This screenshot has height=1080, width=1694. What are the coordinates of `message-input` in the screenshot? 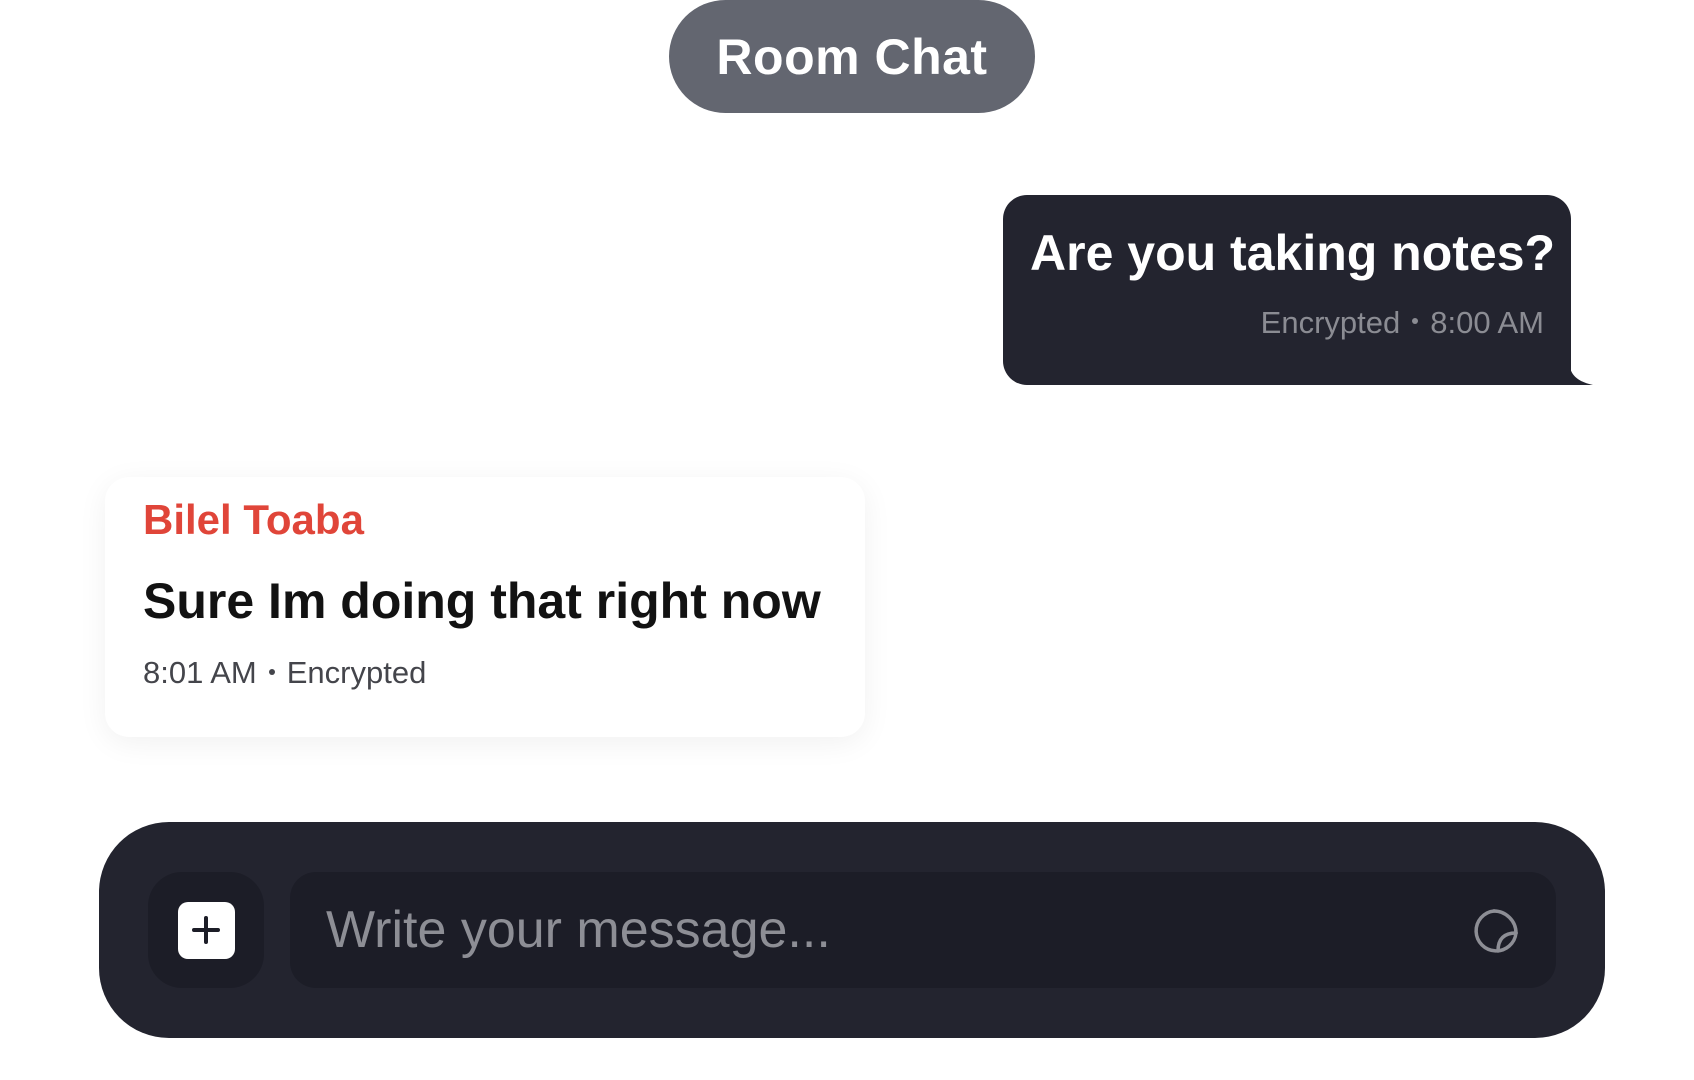 It's located at (876, 930).